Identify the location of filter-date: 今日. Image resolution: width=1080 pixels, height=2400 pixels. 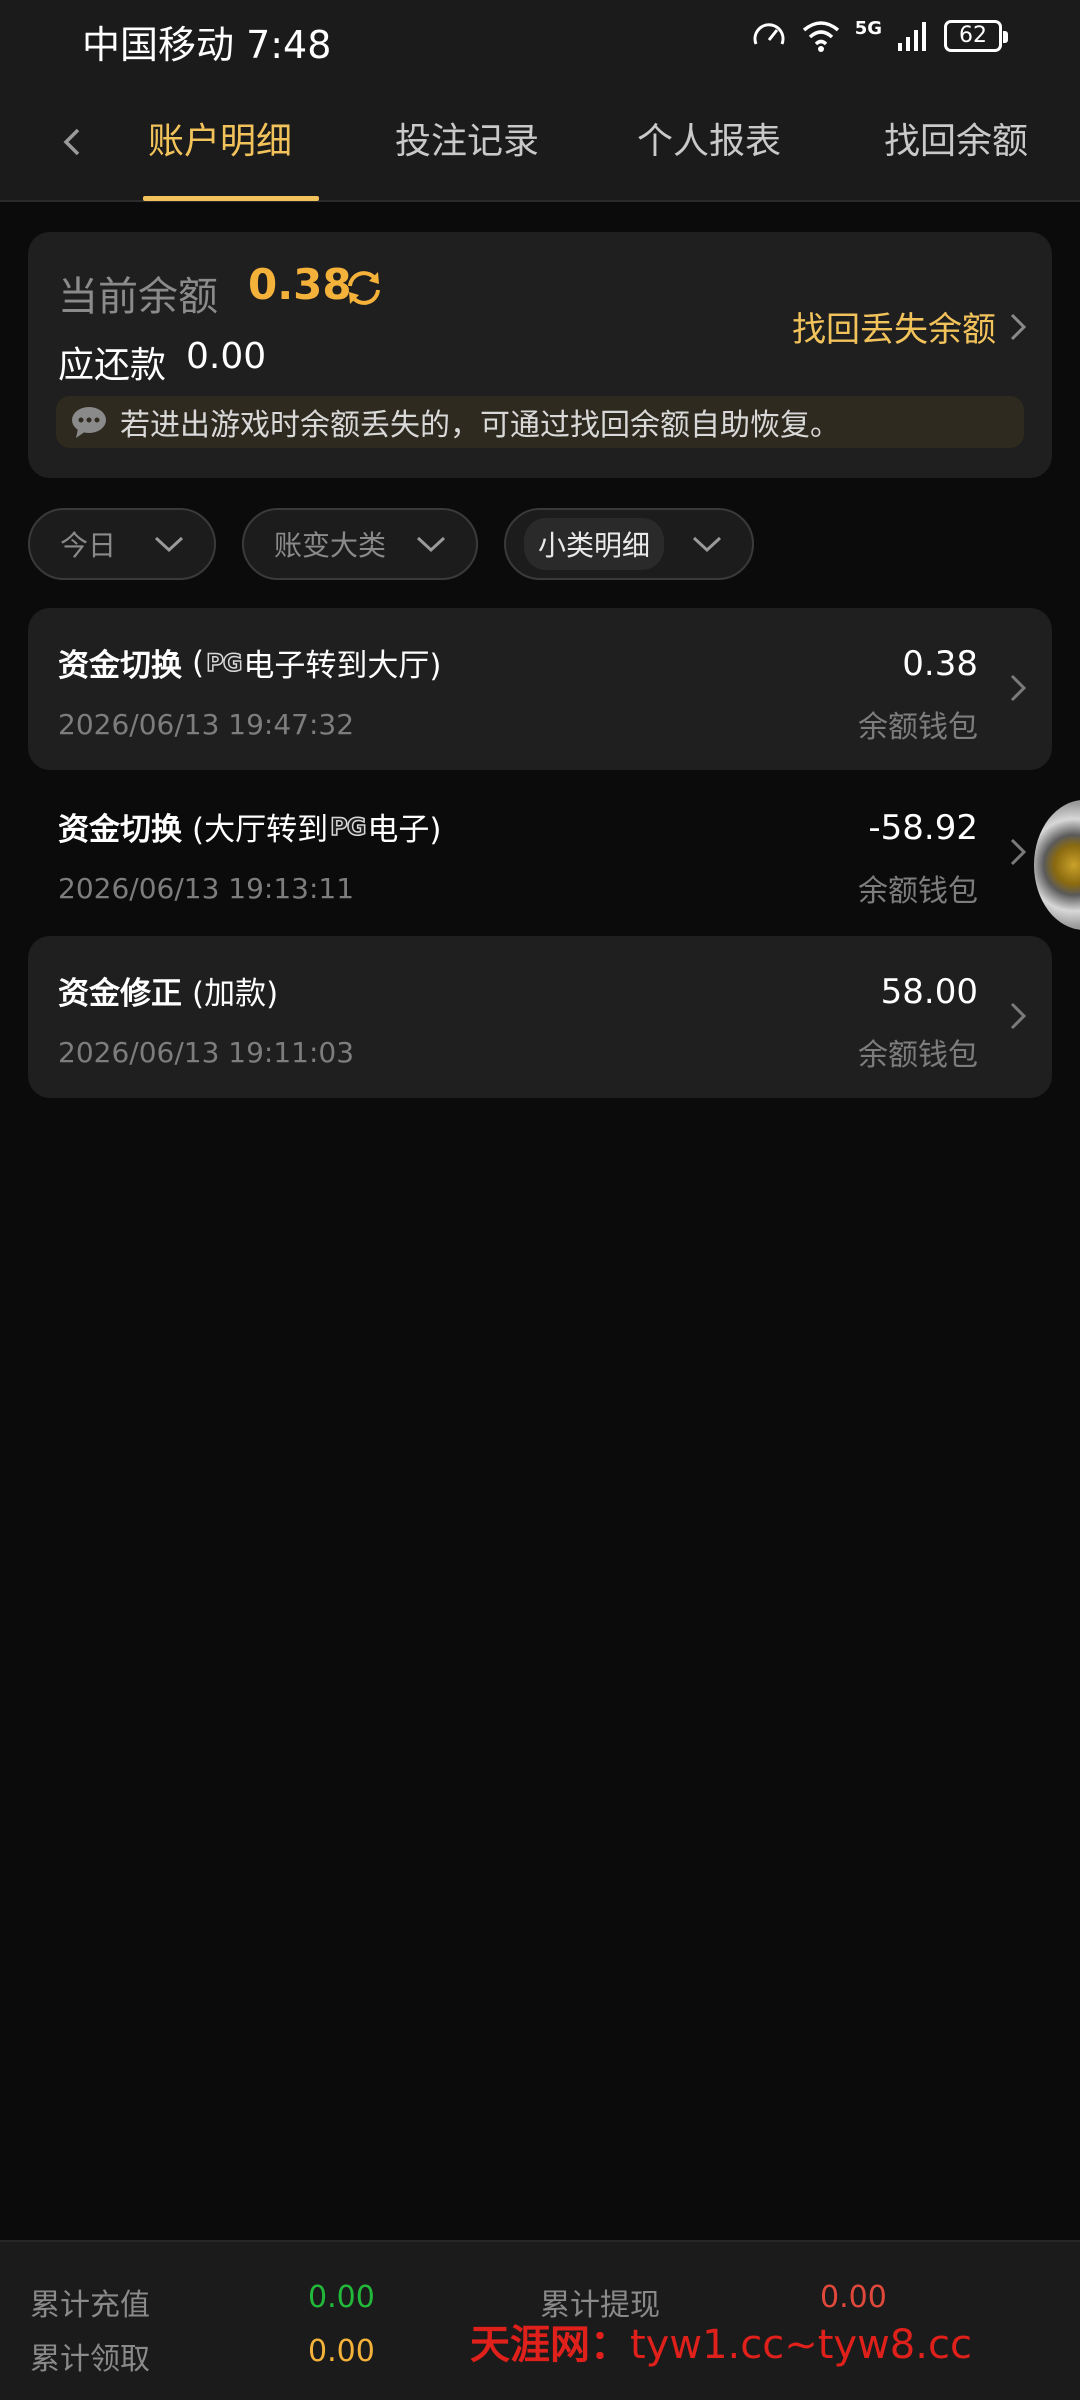
(122, 544).